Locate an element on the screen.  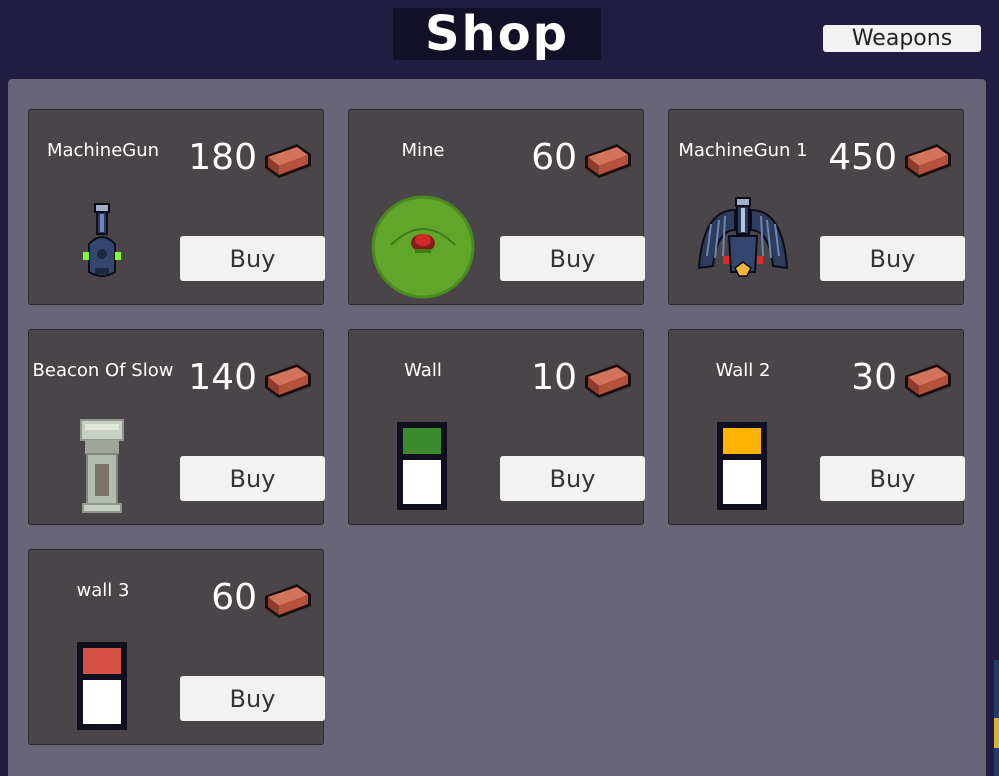
shop-card-machinegun: MachineGun 180 Buy is located at coordinates (176, 207).